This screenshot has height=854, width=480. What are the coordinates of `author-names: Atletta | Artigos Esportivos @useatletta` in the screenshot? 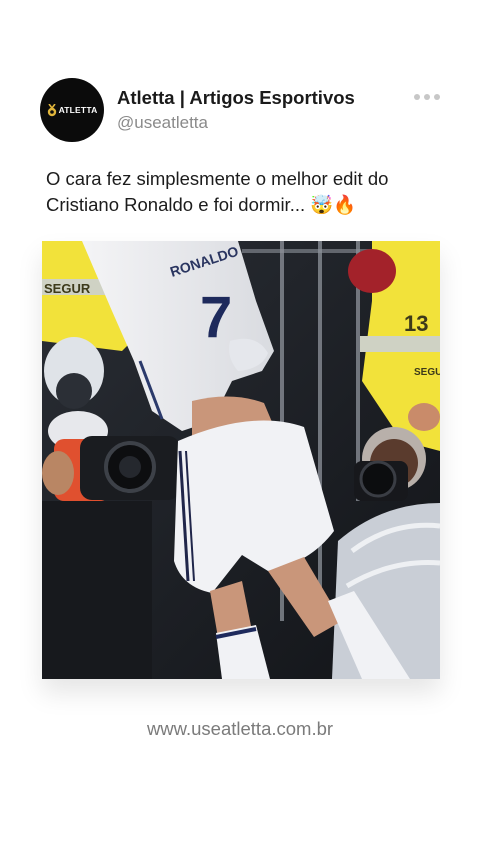 It's located at (236, 110).